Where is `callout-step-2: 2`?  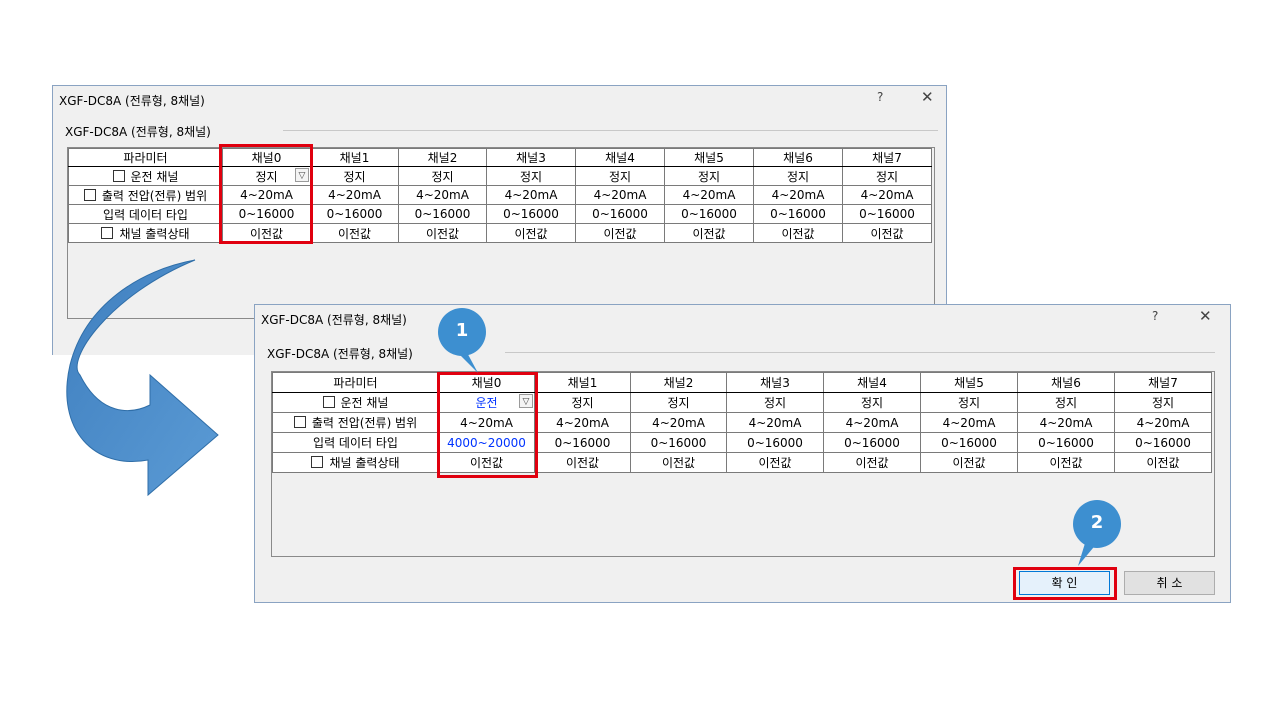
callout-step-2: 2 is located at coordinates (1098, 535).